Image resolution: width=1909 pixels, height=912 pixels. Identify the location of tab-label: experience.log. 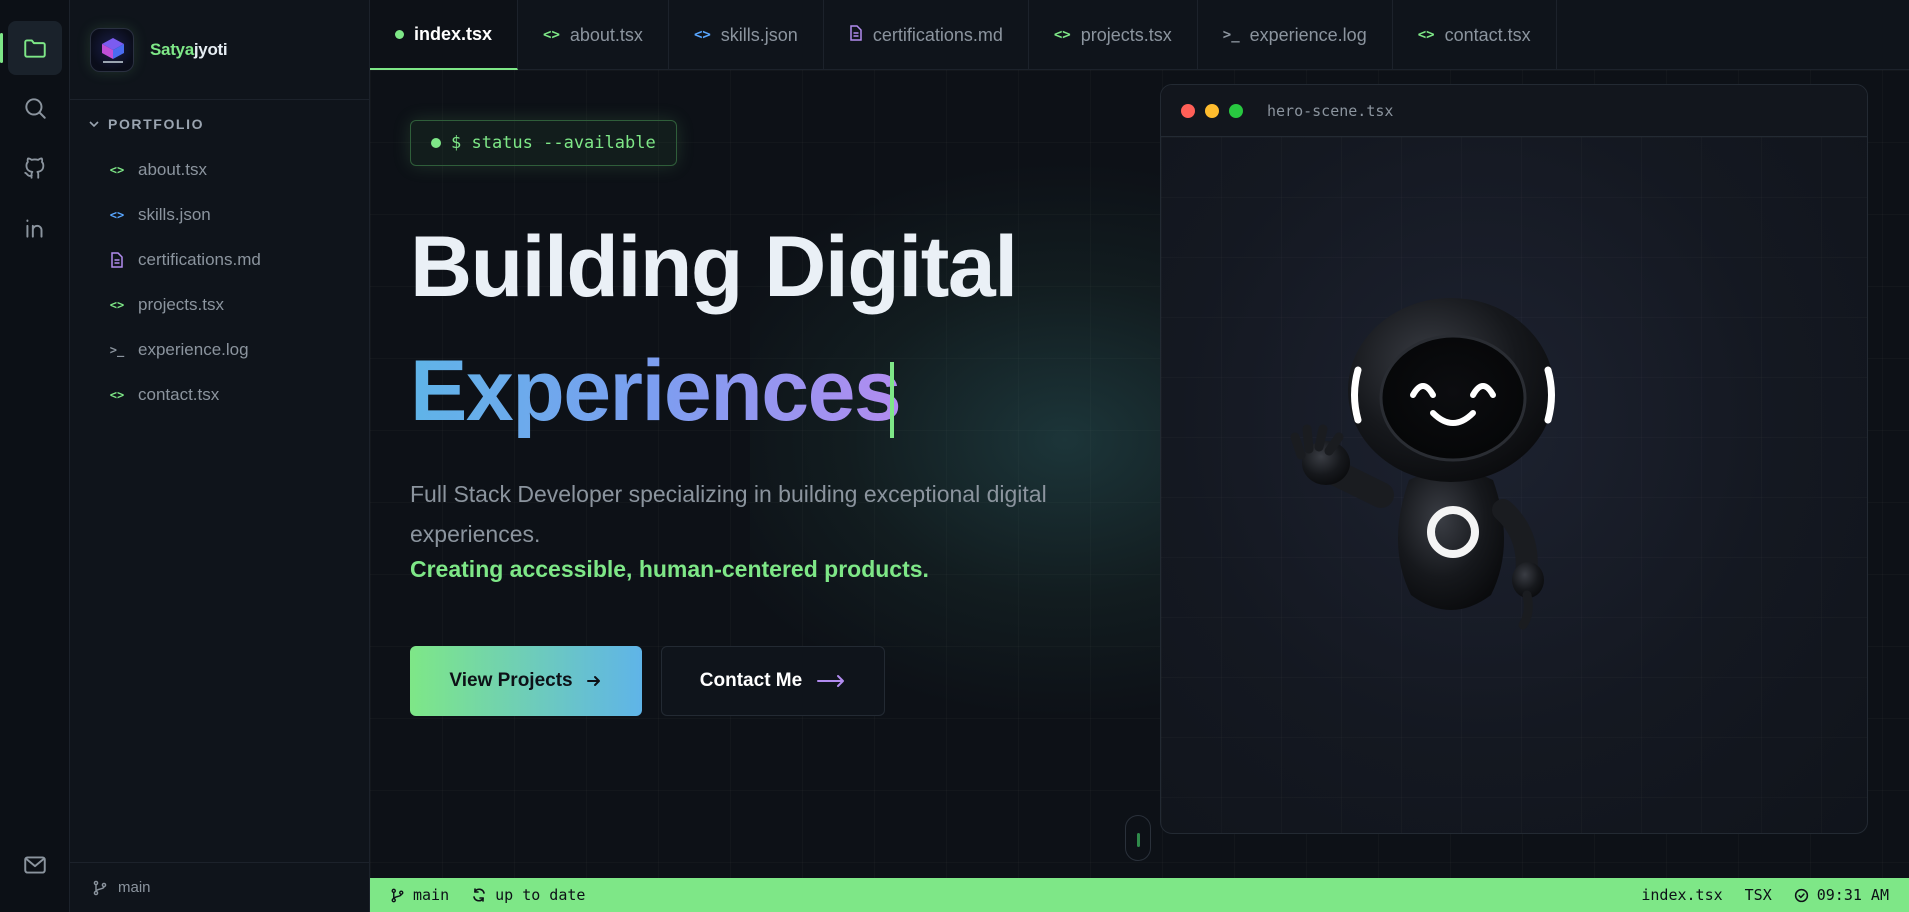
(1308, 34).